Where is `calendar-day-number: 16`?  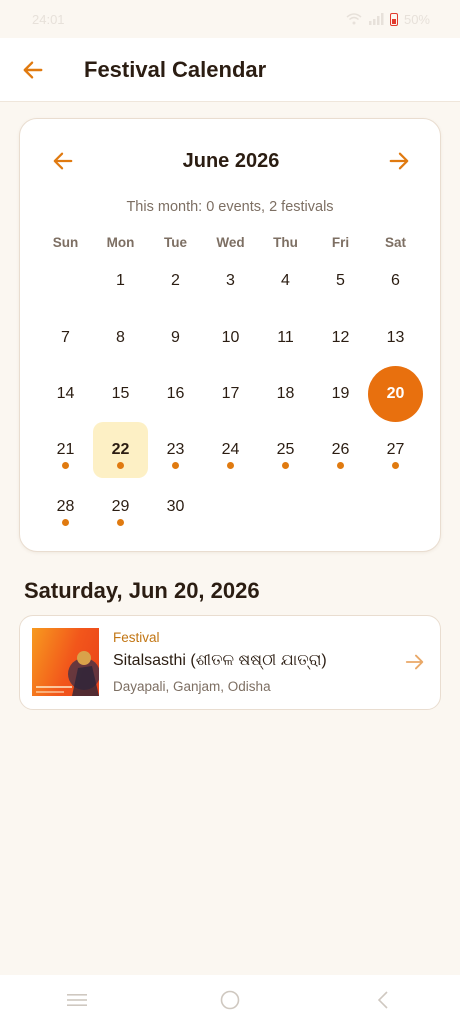
calendar-day-number: 16 is located at coordinates (175, 393).